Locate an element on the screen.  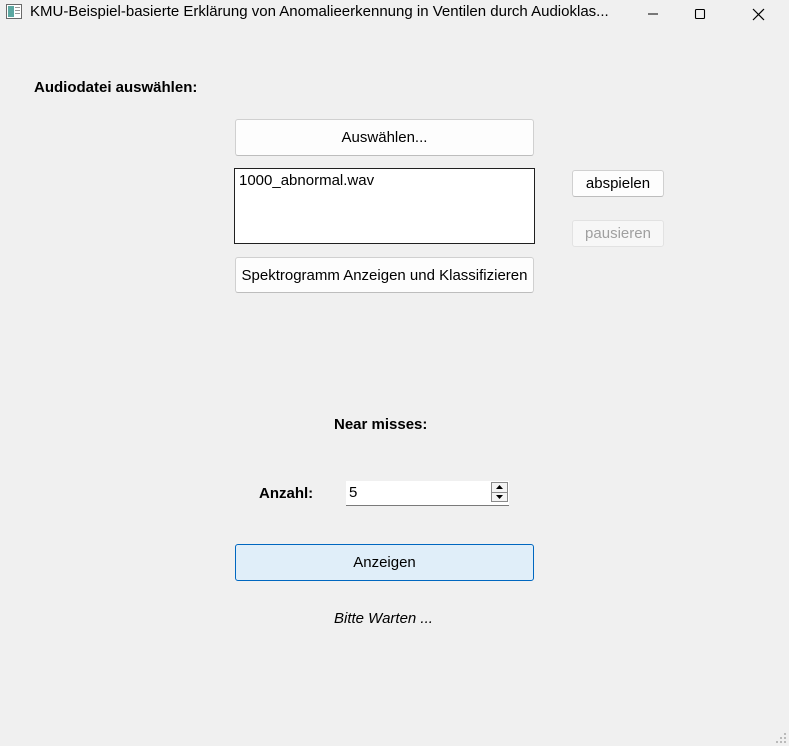
arrow-up-icon is located at coordinates (499, 487).